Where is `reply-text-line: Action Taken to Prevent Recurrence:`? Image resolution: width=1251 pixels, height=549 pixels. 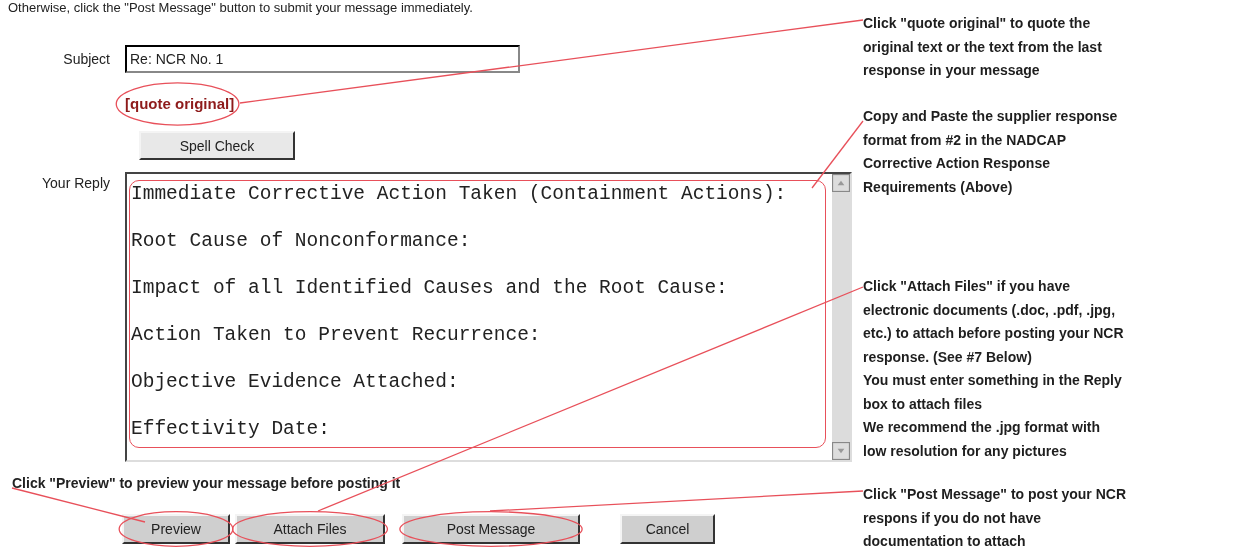
reply-text-line: Action Taken to Prevent Recurrence: is located at coordinates (336, 336).